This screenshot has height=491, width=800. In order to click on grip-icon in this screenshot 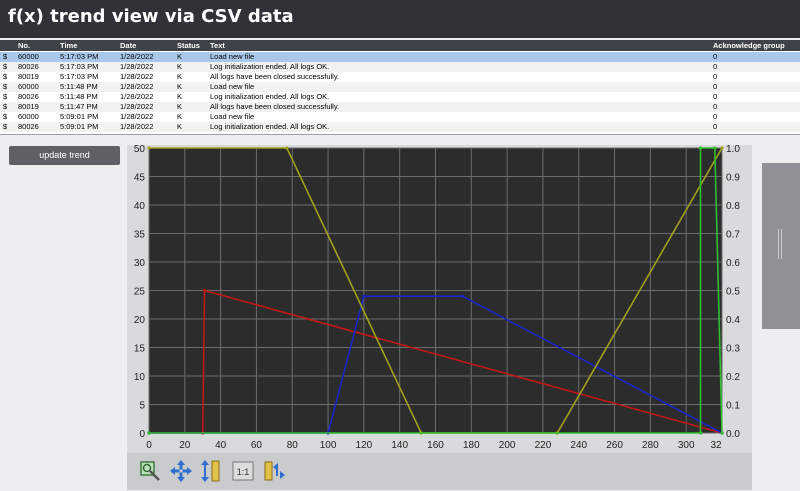, I will do `click(780, 244)`.